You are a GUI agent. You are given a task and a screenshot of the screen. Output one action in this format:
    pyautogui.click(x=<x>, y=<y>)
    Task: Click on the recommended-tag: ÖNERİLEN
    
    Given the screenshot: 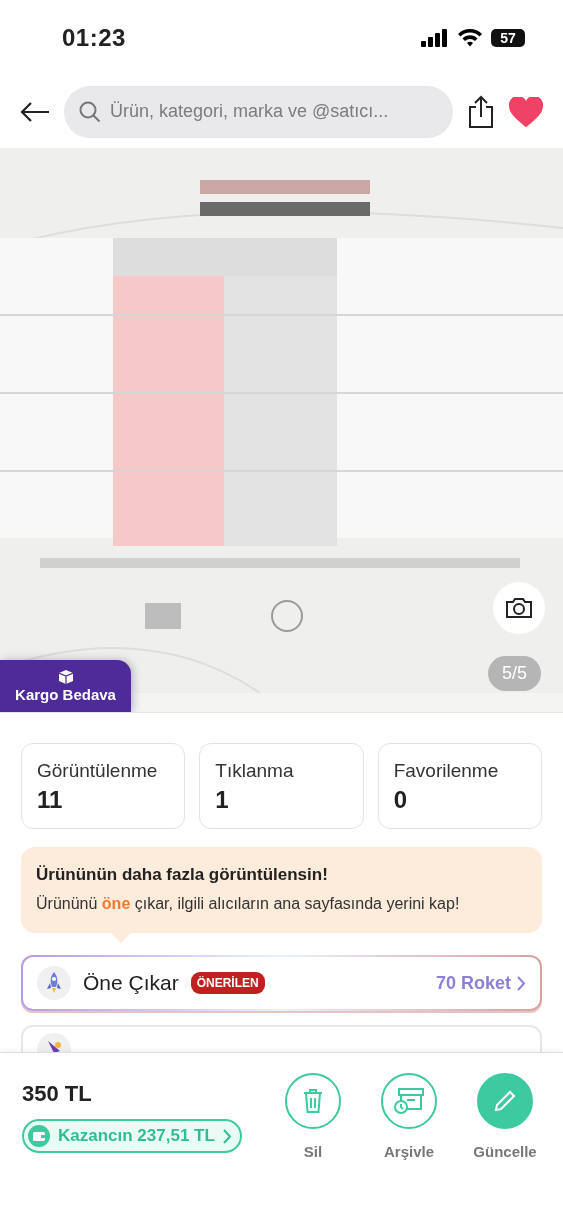 What is the action you would take?
    pyautogui.click(x=227, y=983)
    